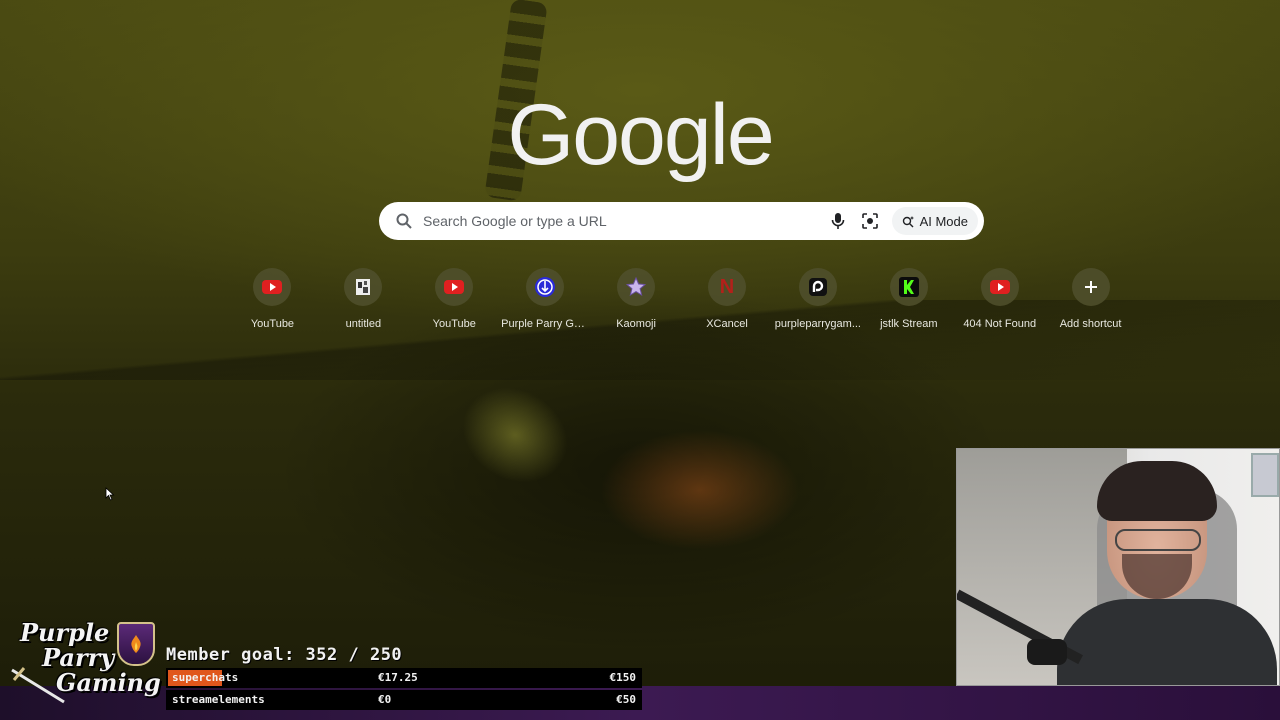 Image resolution: width=1280 pixels, height=720 pixels. What do you see at coordinates (363, 299) in the screenshot?
I see `shortcut-untitled: untitled` at bounding box center [363, 299].